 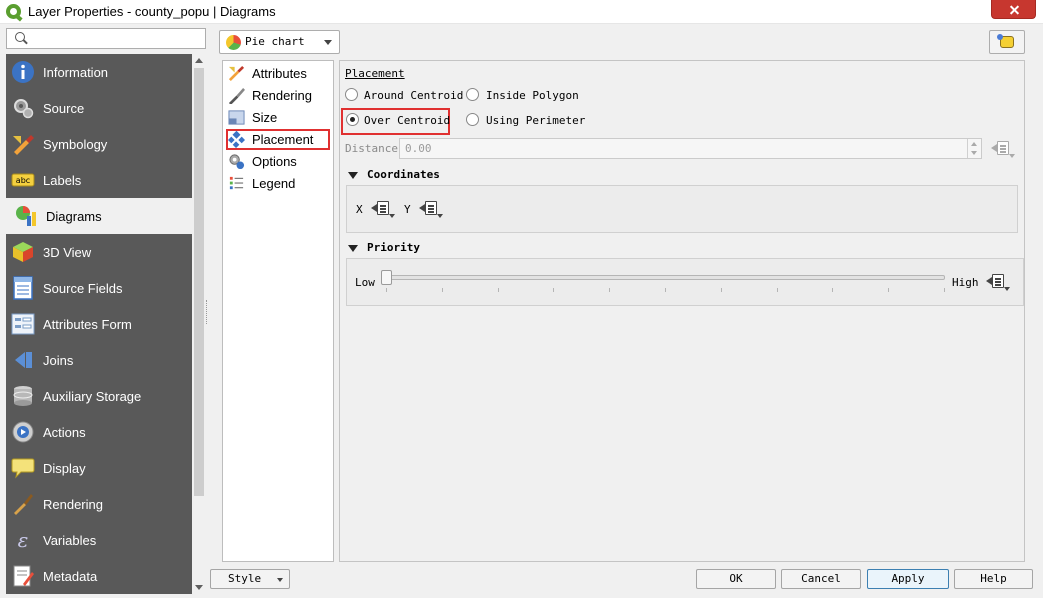 I want to click on radio-over-centroid, so click(x=352, y=119).